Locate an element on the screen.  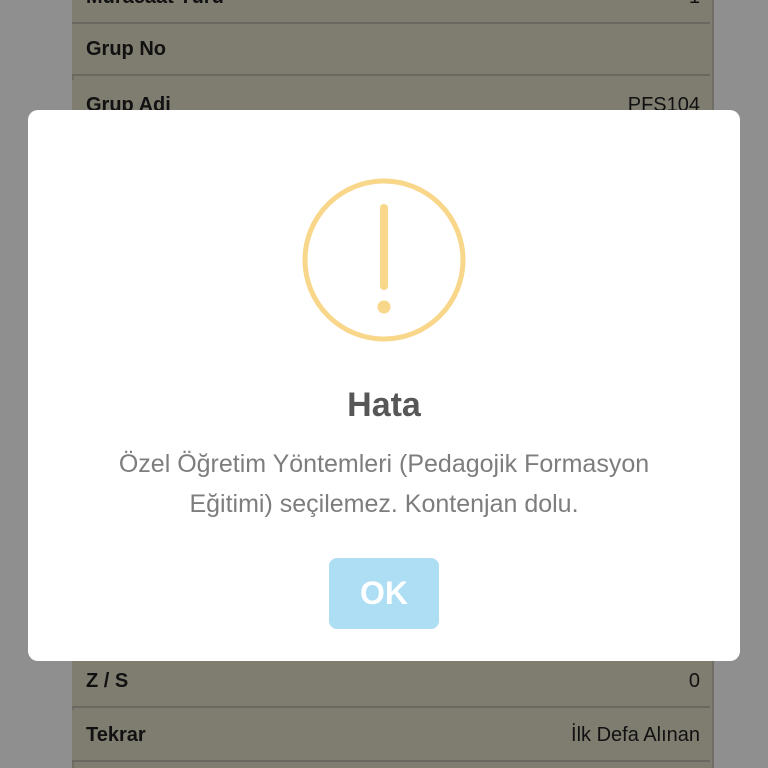
warning-icon is located at coordinates (384, 260).